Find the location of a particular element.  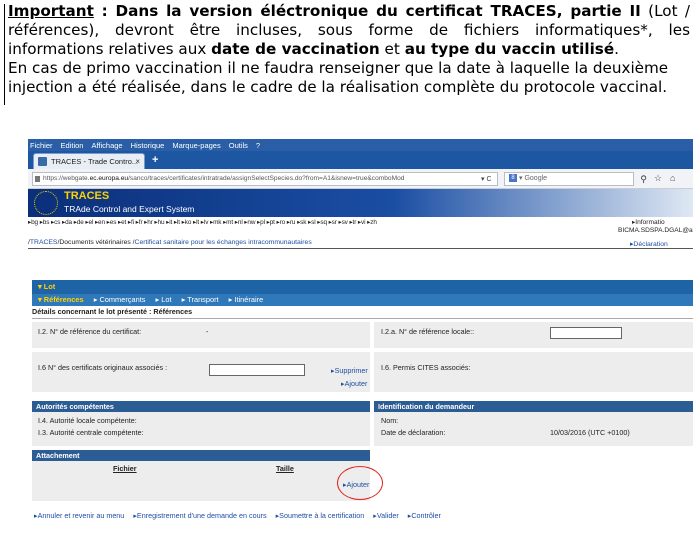

declaration-link: ▸Déclaration is located at coordinates (649, 244).